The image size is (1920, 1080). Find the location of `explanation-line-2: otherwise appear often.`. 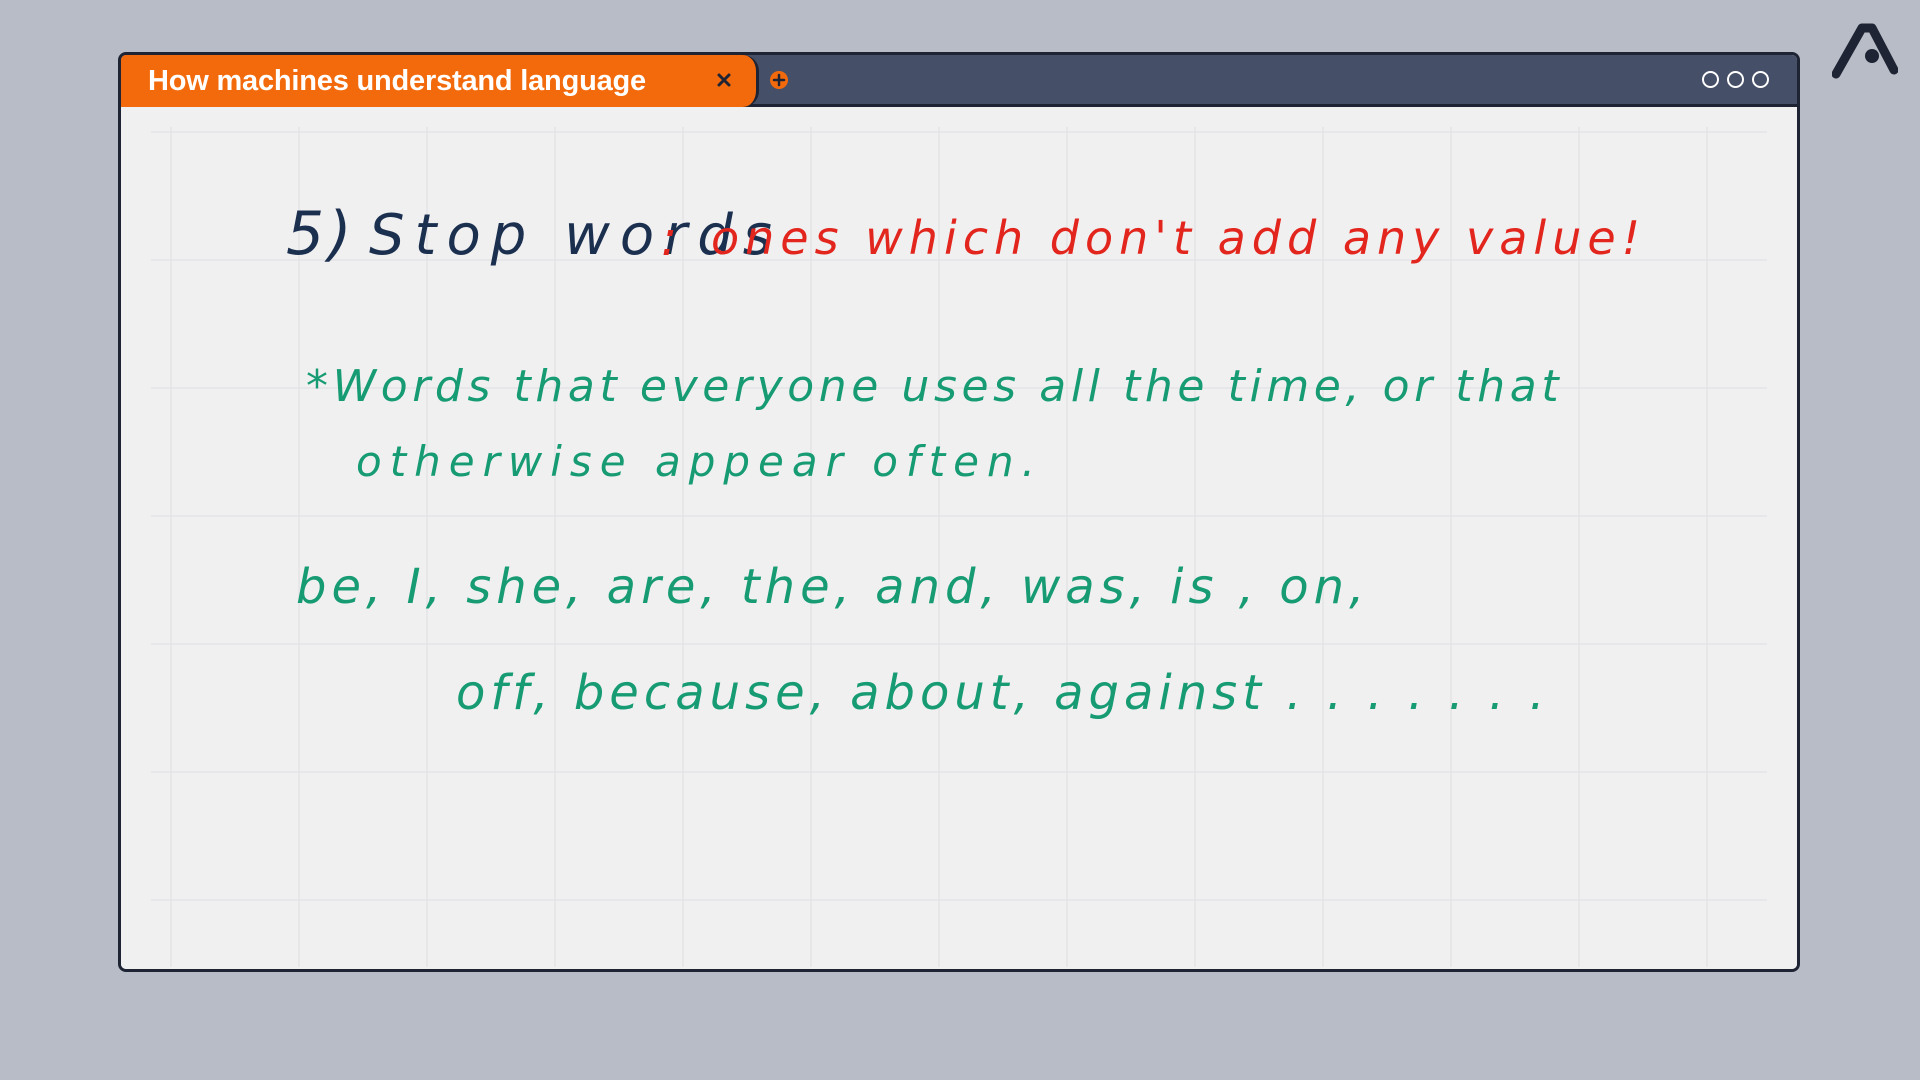

explanation-line-2: otherwise appear often. is located at coordinates (699, 461).